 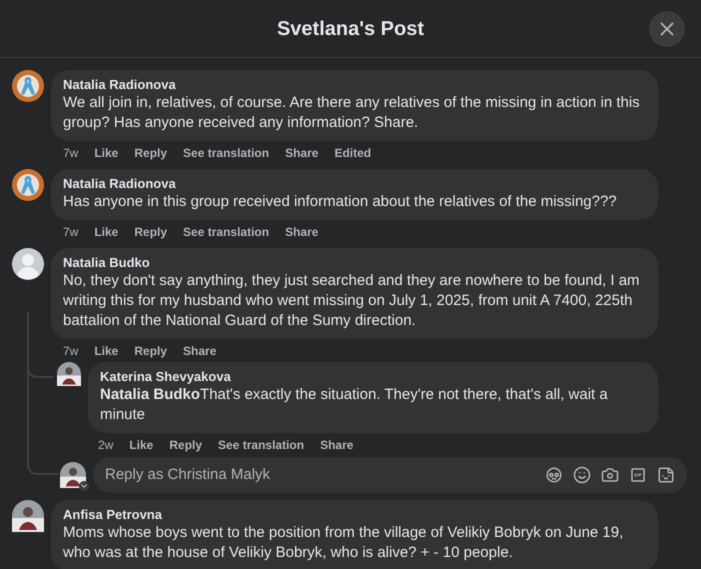 What do you see at coordinates (353, 153) in the screenshot?
I see `comment-action-link: Edited` at bounding box center [353, 153].